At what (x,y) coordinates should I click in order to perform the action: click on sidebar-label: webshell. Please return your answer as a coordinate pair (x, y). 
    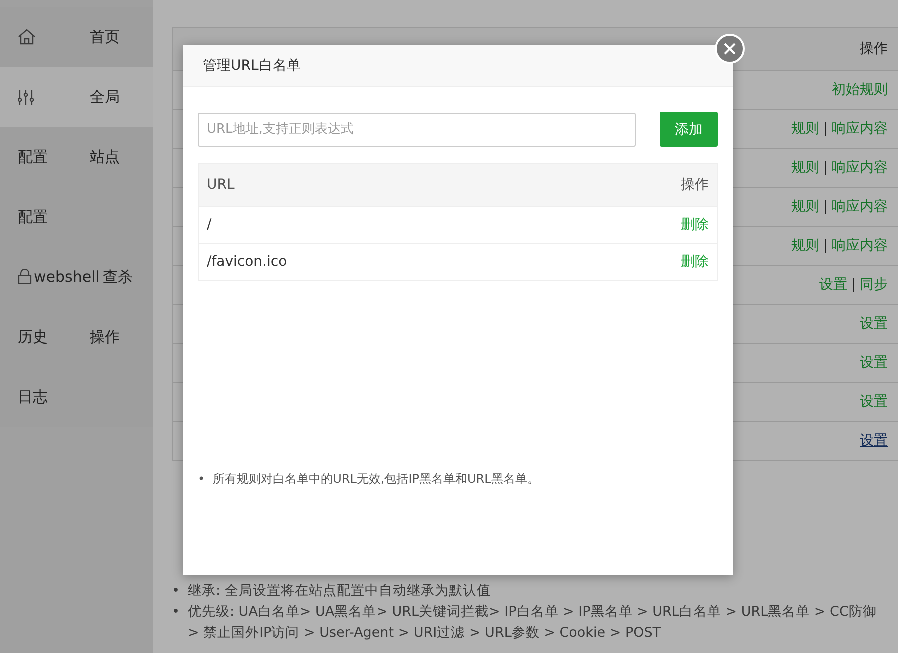
    Looking at the image, I should click on (67, 277).